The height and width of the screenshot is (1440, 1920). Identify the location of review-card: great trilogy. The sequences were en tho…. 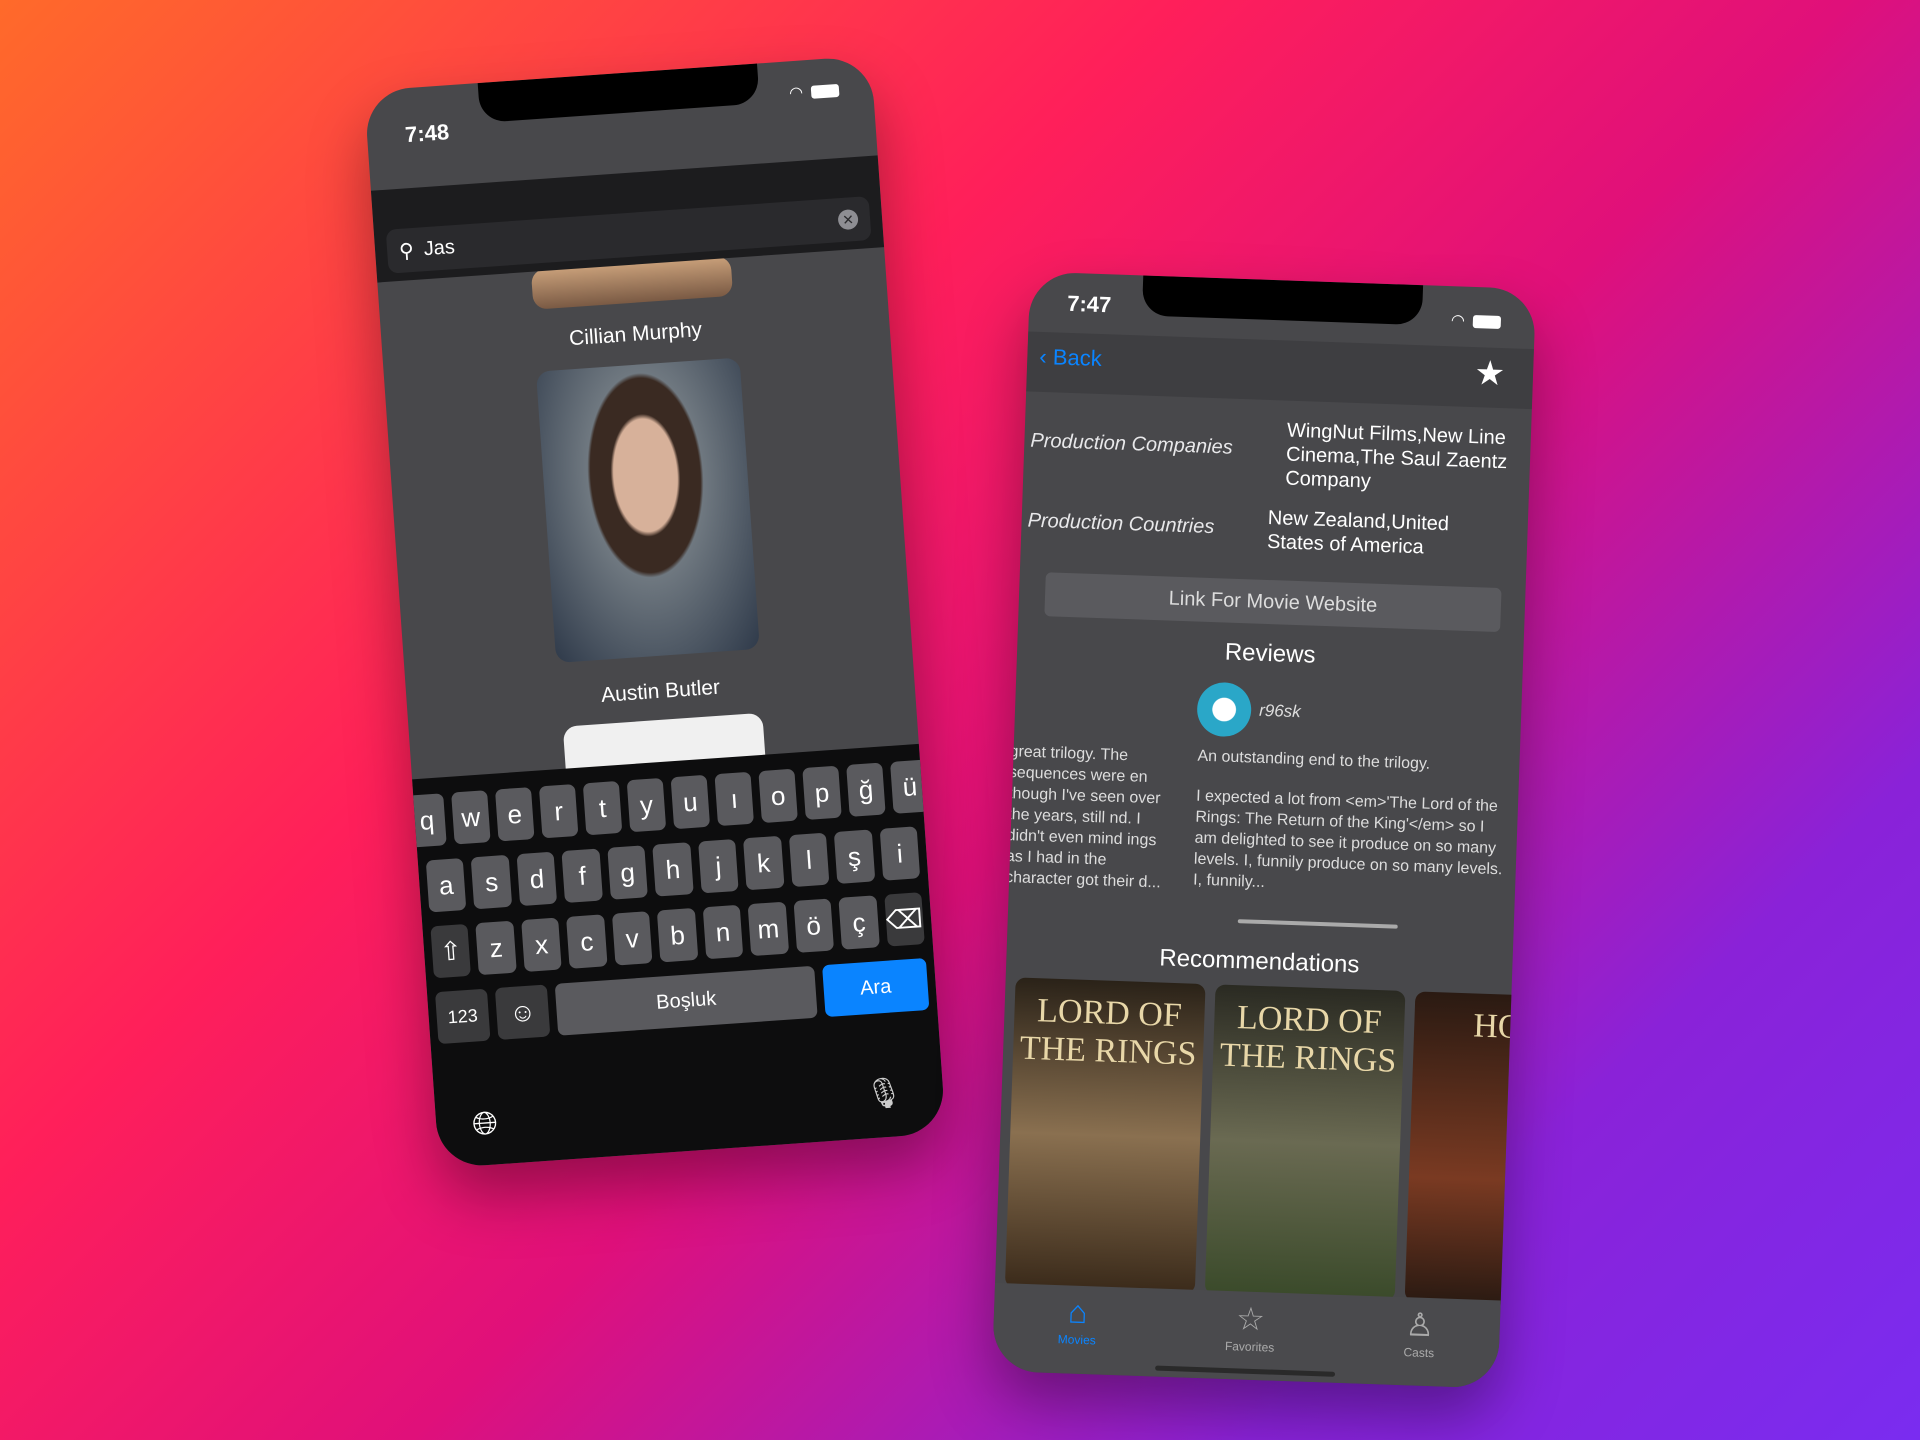
(1092, 819).